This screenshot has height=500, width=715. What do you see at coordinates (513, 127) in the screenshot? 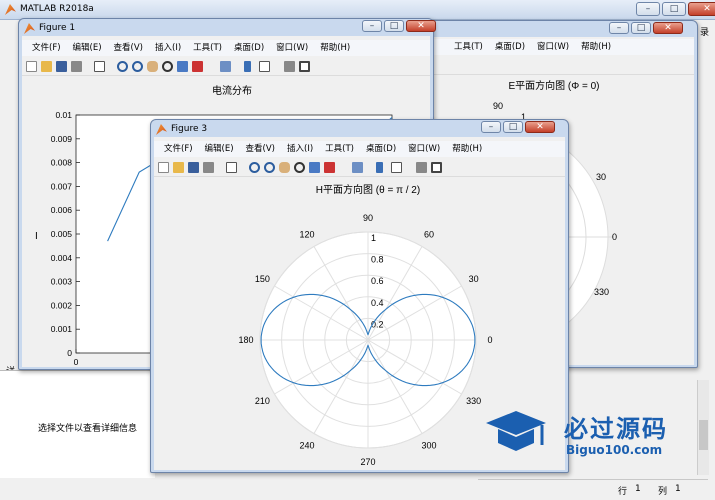
I see `fig3-maximize-button: □` at bounding box center [513, 127].